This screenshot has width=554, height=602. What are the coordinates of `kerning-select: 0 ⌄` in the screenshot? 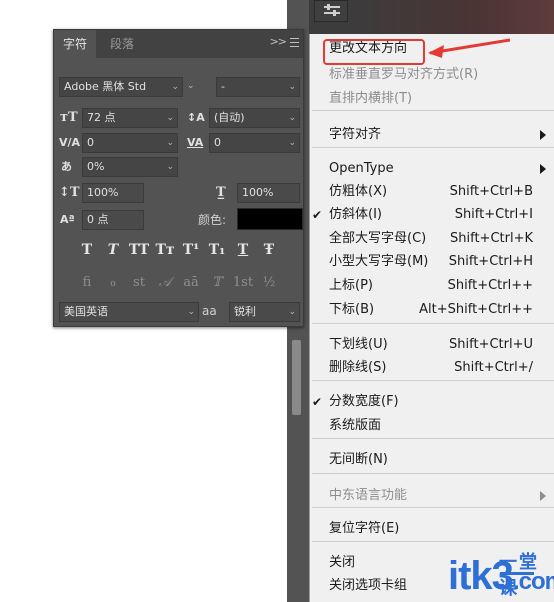 It's located at (130, 143).